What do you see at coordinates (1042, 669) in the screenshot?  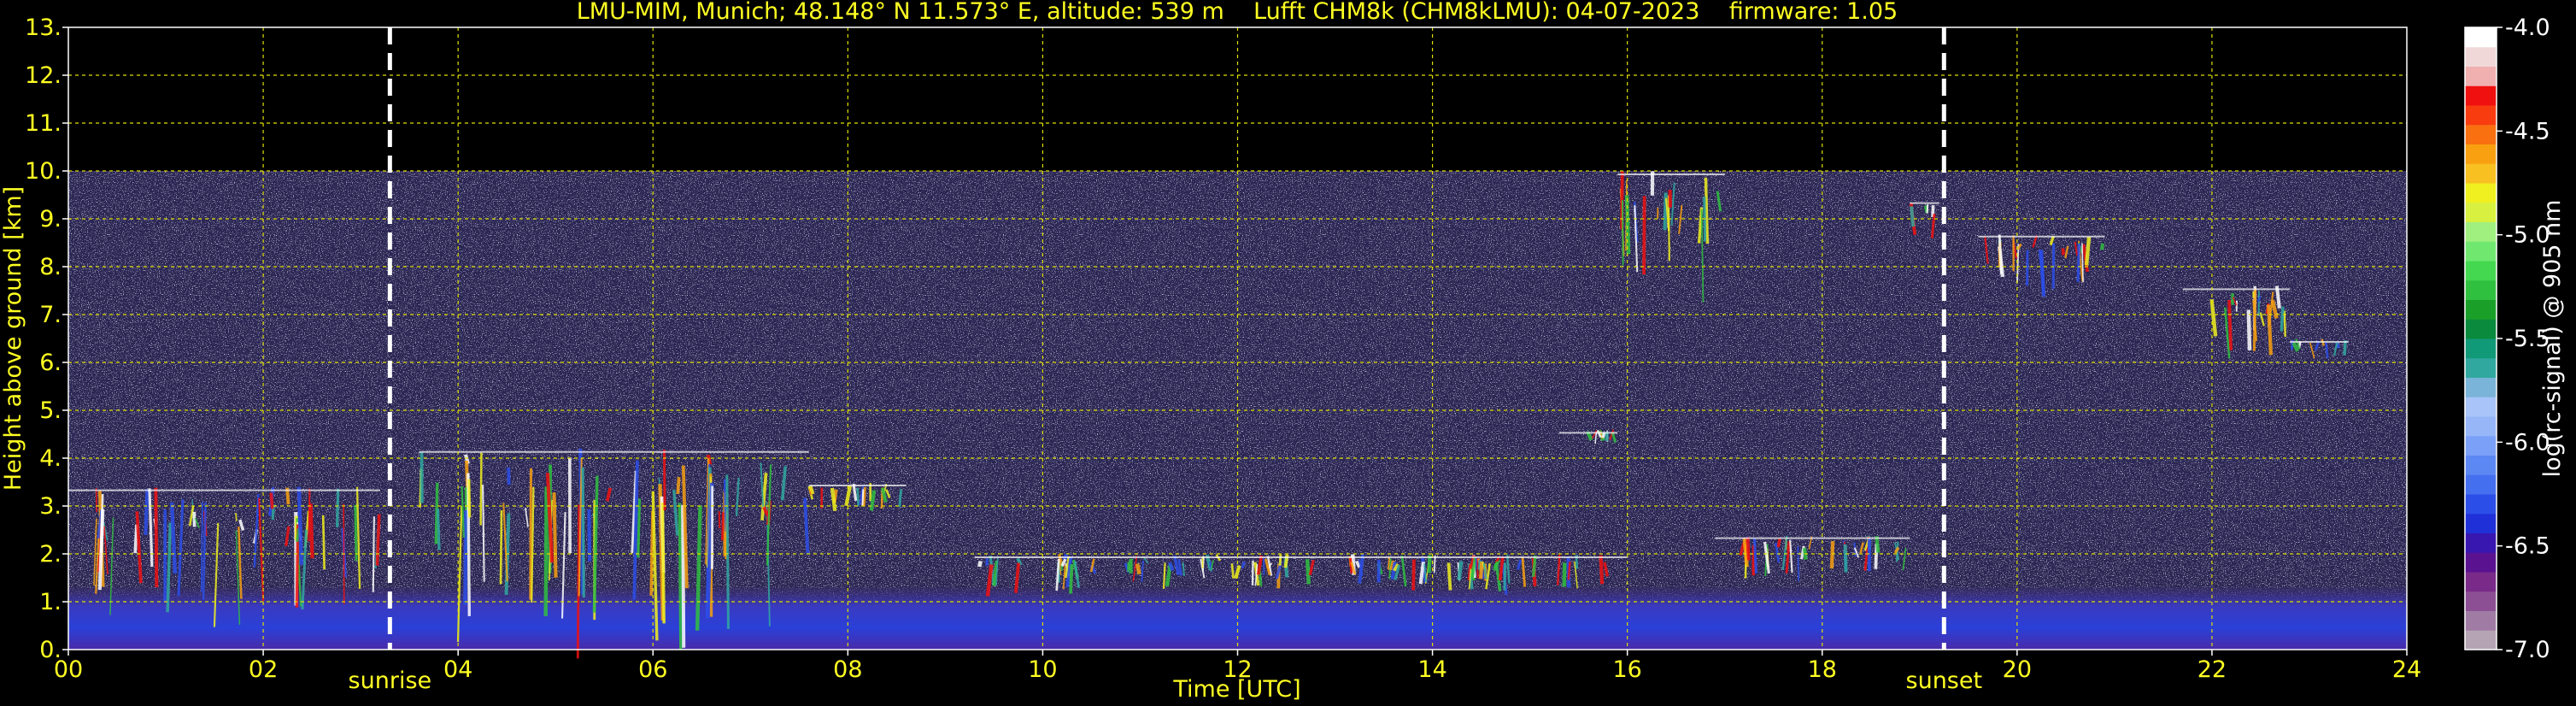 I see `x-tick-label: 10` at bounding box center [1042, 669].